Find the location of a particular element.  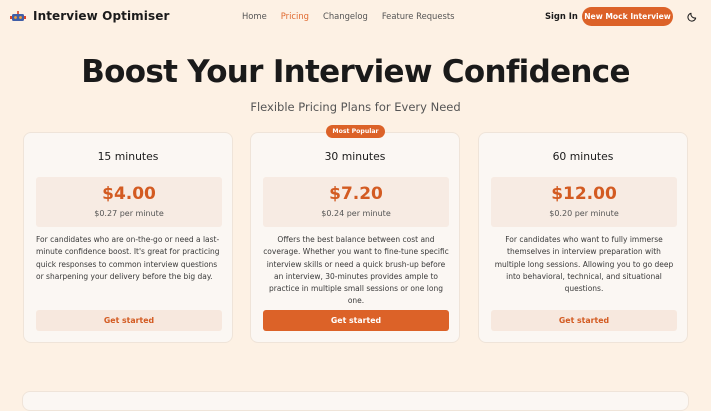

sign-in-link: Sign In is located at coordinates (561, 16).